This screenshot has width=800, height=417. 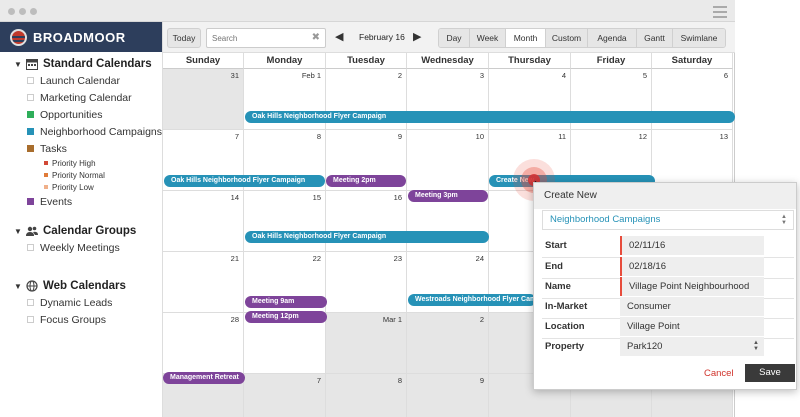 What do you see at coordinates (316, 197) in the screenshot?
I see `day-number: 15` at bounding box center [316, 197].